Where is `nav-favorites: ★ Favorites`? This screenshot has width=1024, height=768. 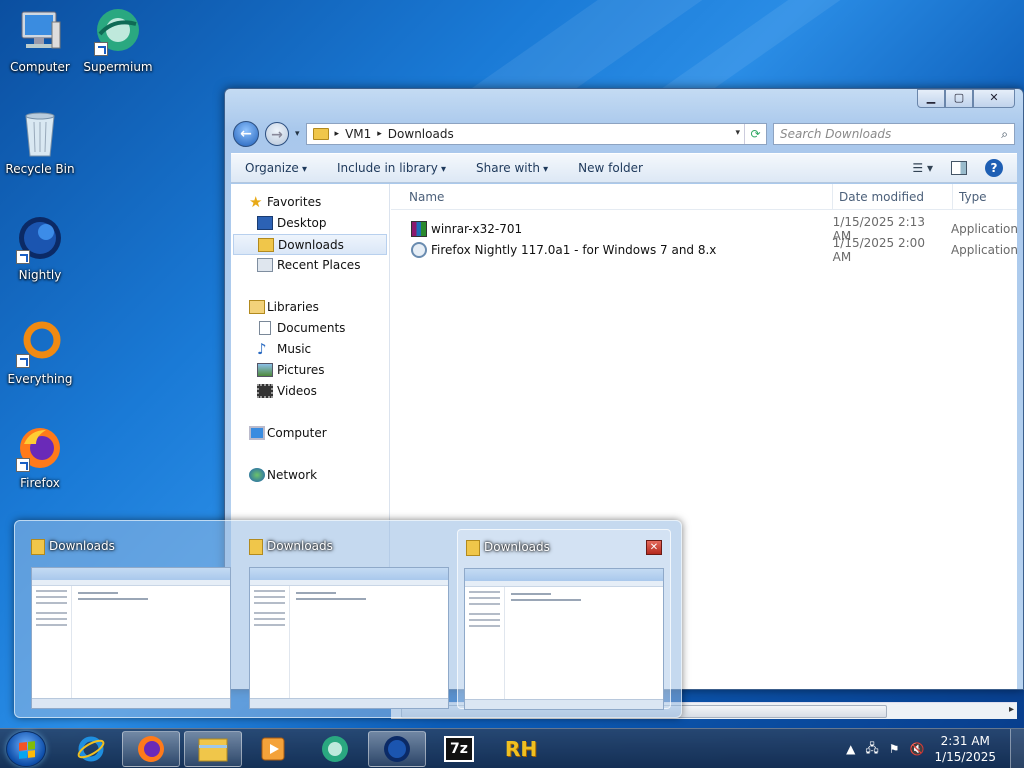
nav-favorites: ★ Favorites is located at coordinates (310, 202).